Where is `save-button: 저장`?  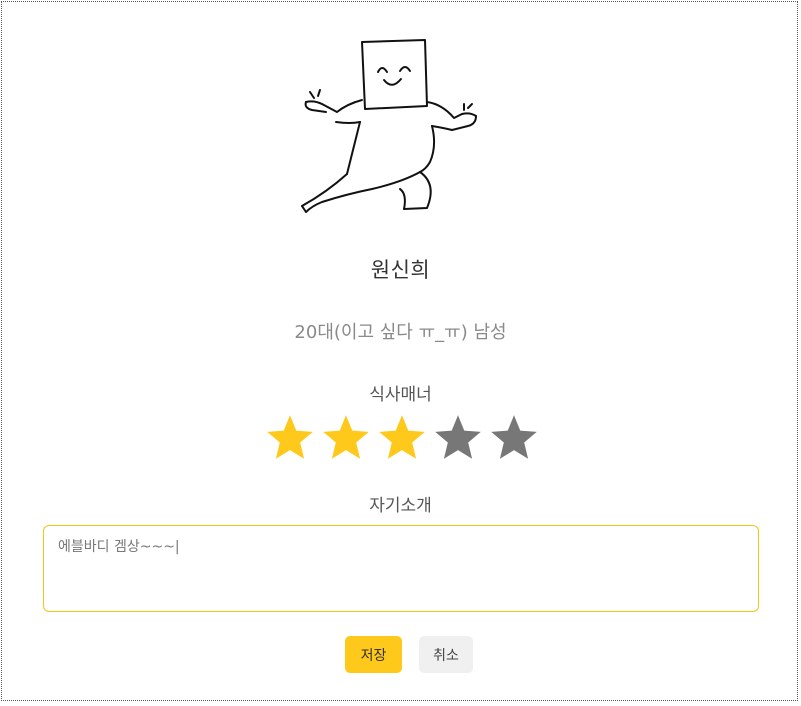
save-button: 저장 is located at coordinates (373, 654).